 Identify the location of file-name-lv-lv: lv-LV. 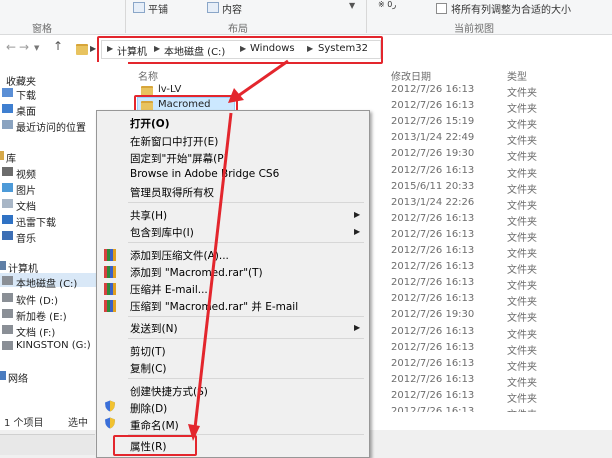
(169, 89).